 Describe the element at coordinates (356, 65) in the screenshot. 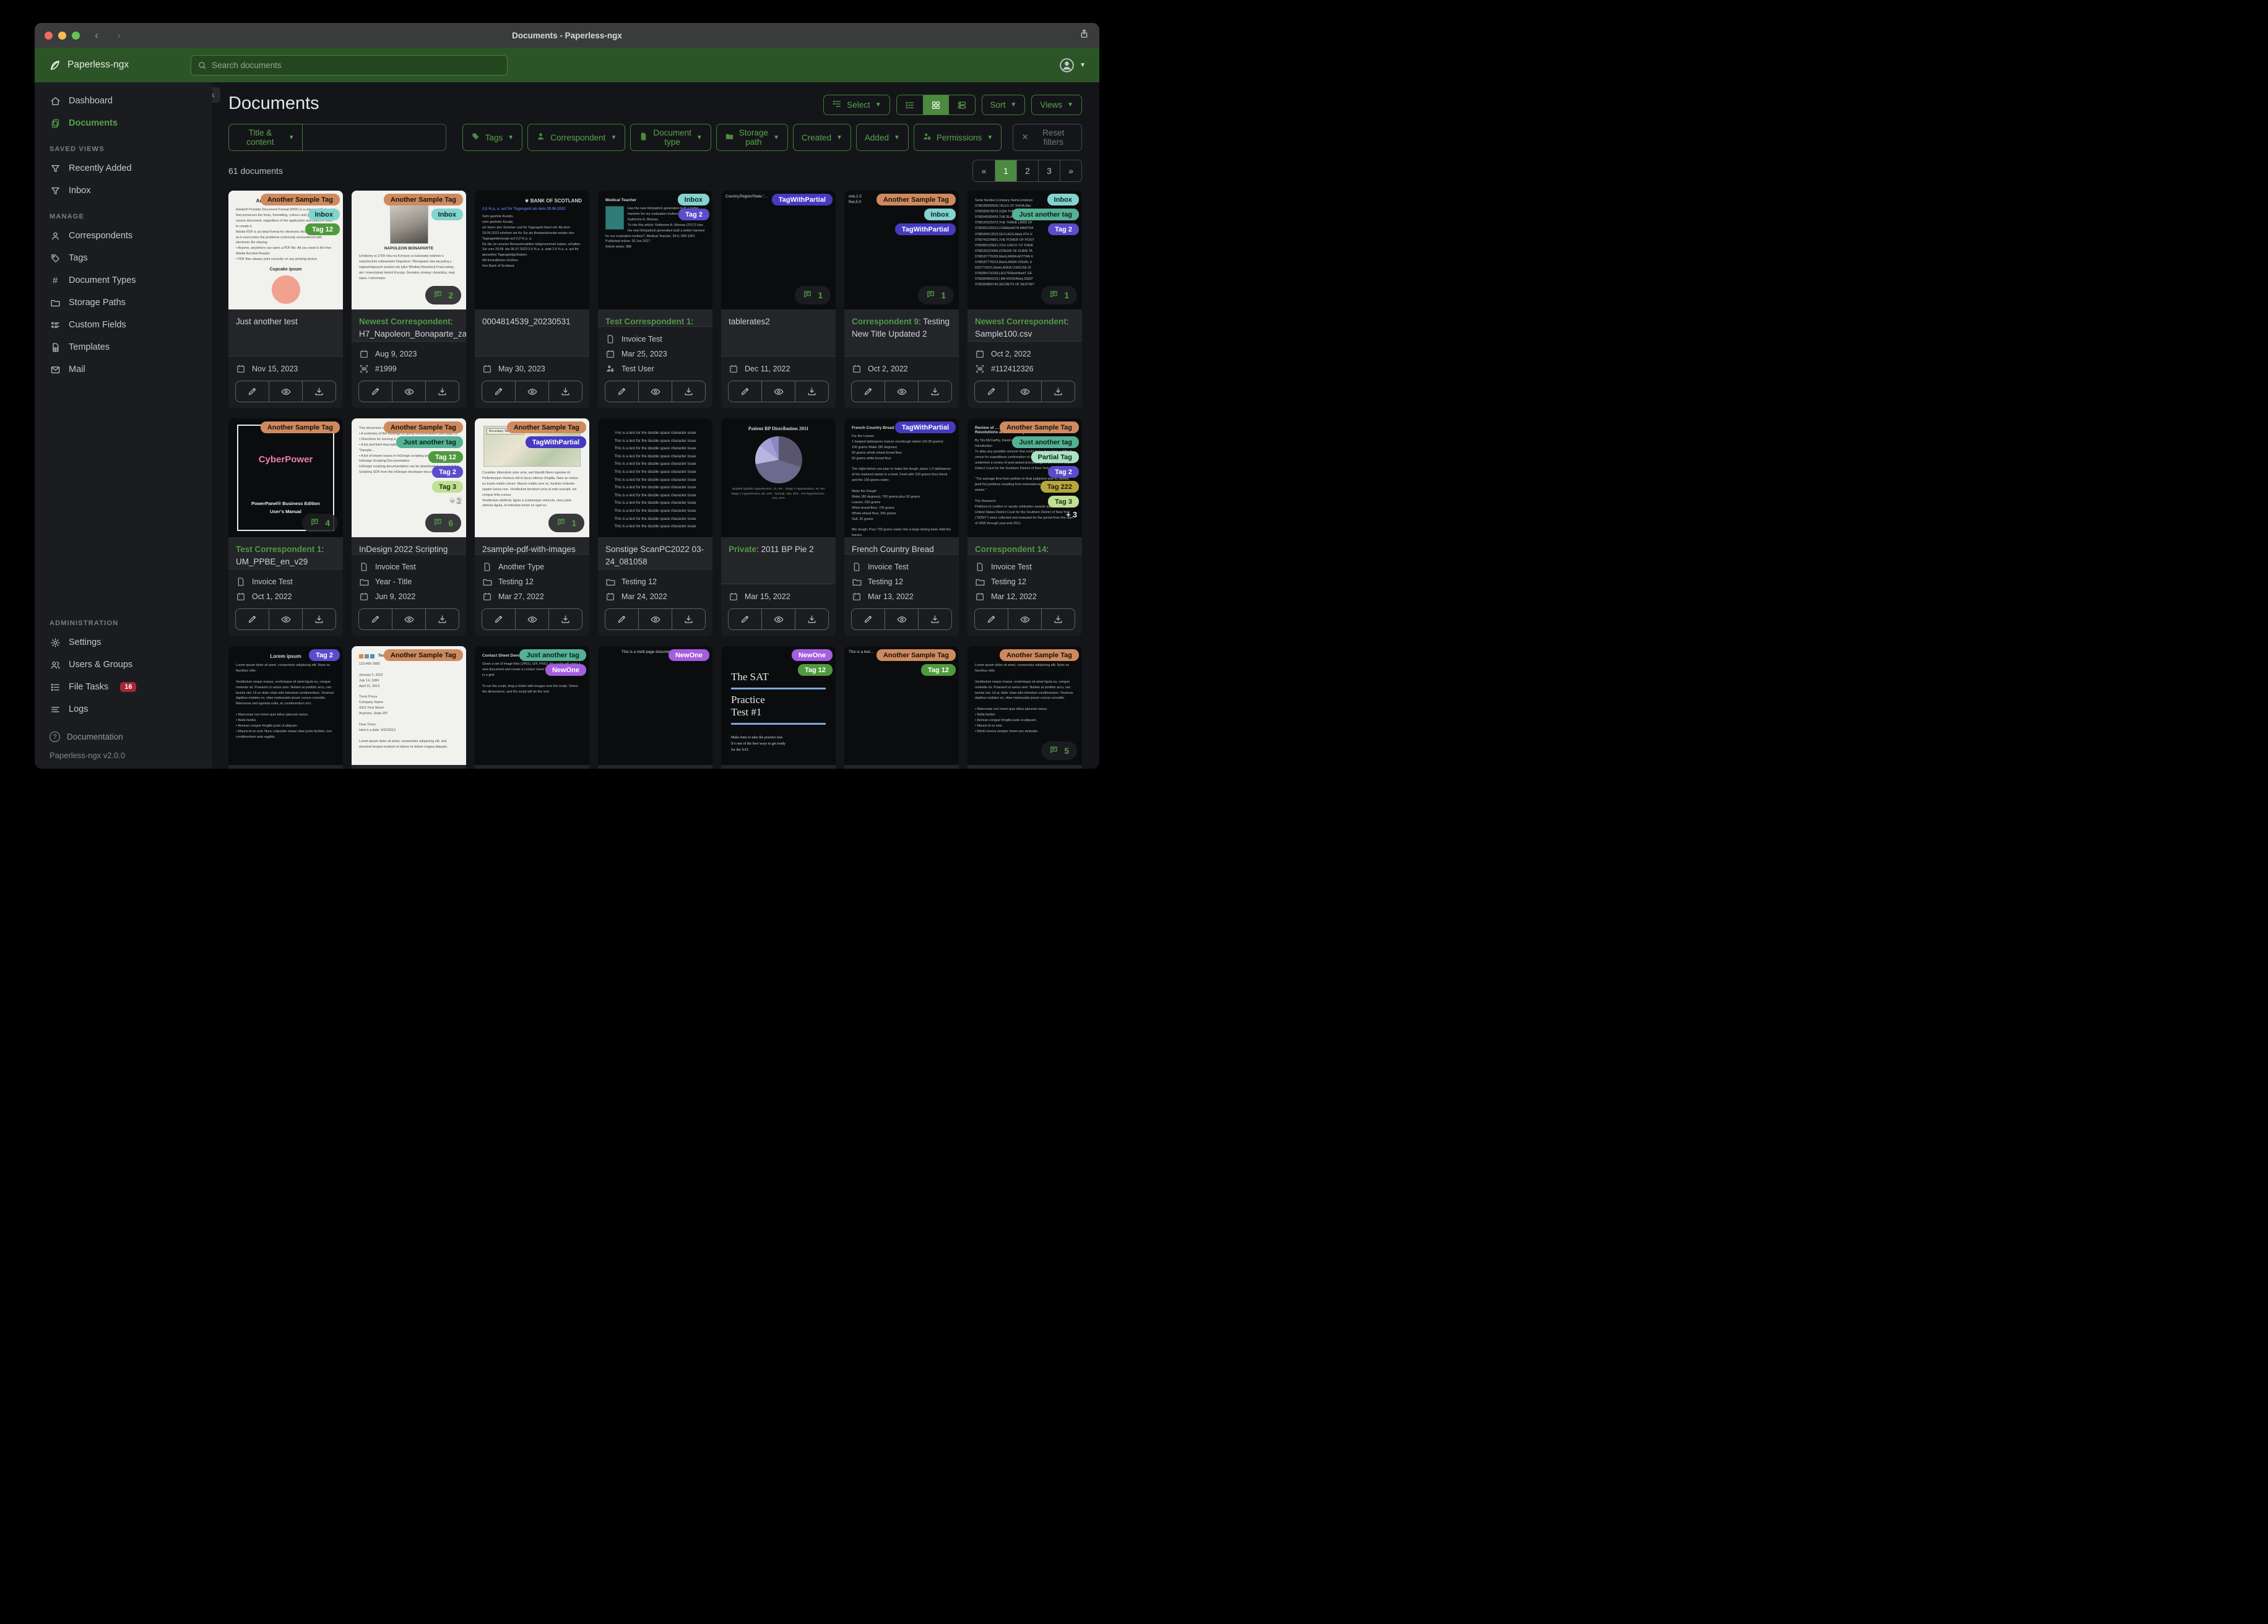

I see `search-input` at that location.